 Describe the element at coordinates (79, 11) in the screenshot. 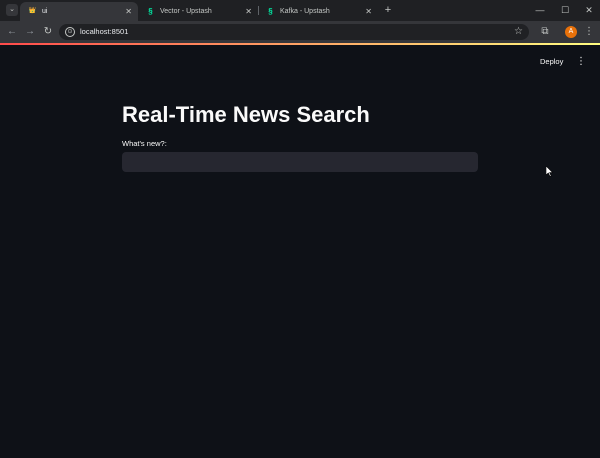

I see `tab-ui: 👑 ui ✕` at that location.